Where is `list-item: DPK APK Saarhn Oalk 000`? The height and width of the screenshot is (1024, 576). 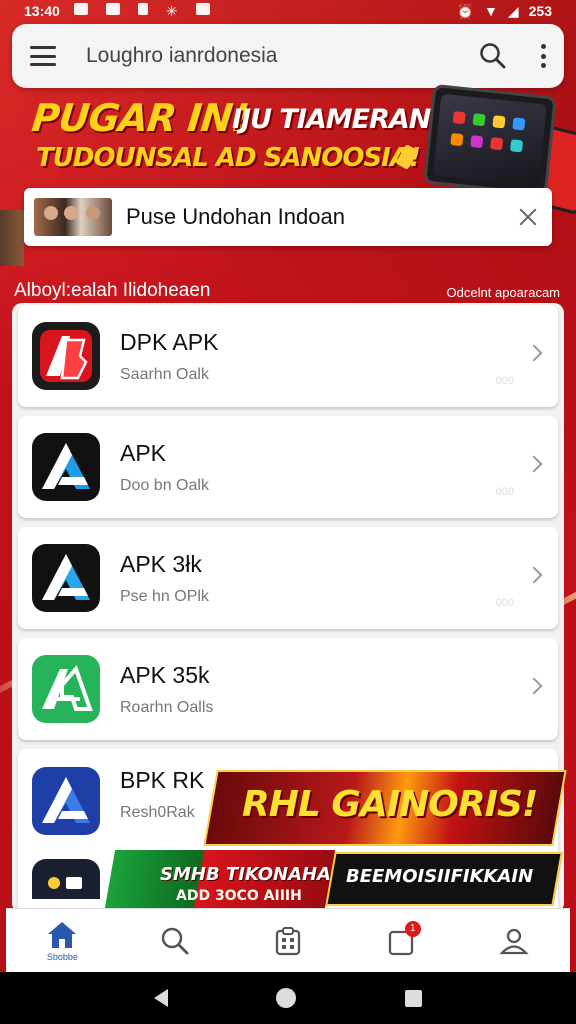 list-item: DPK APK Saarhn Oalk 000 is located at coordinates (288, 356).